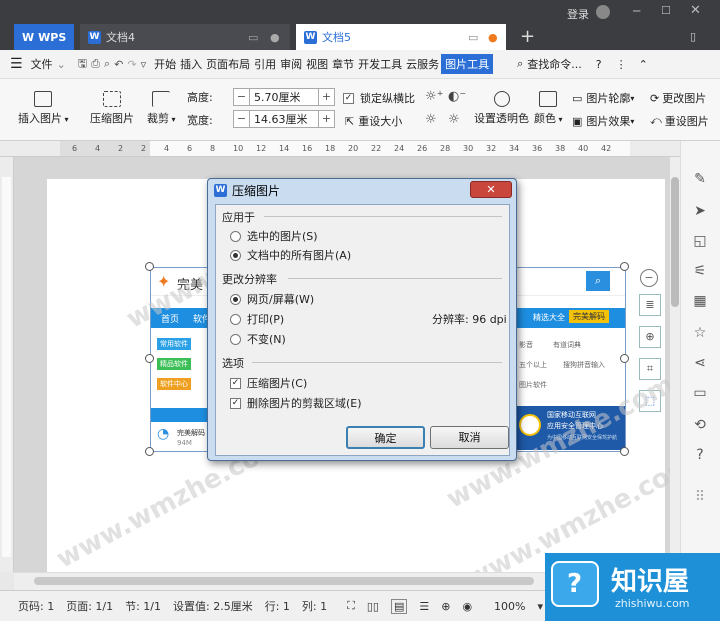 This screenshot has height=621, width=720. What do you see at coordinates (82, 64) in the screenshot?
I see `save-icon: 🖫` at bounding box center [82, 64].